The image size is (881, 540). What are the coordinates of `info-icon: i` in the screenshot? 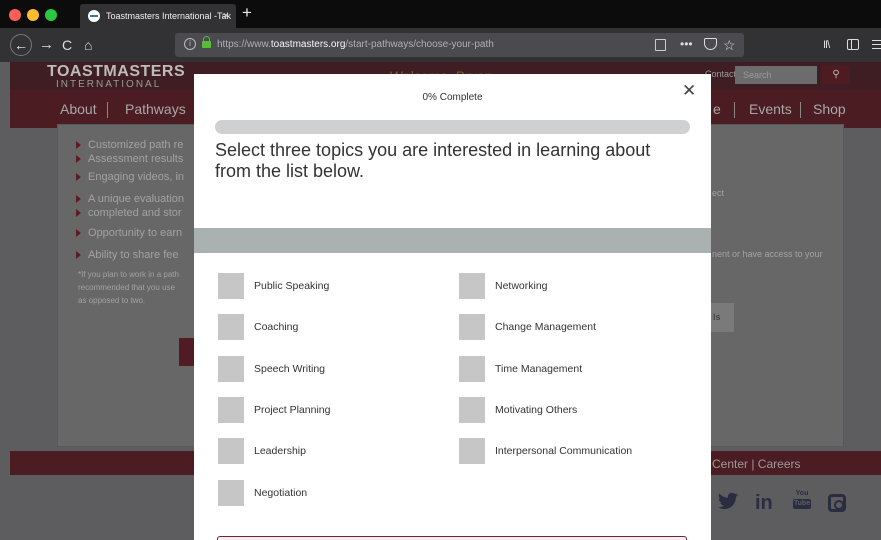 It's located at (190, 44).